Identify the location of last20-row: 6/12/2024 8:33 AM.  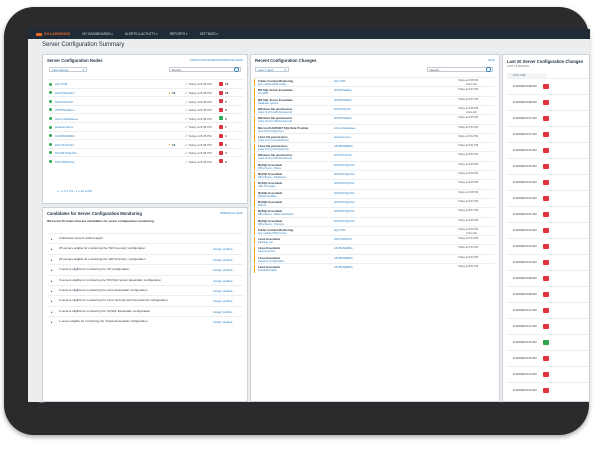
(548, 182).